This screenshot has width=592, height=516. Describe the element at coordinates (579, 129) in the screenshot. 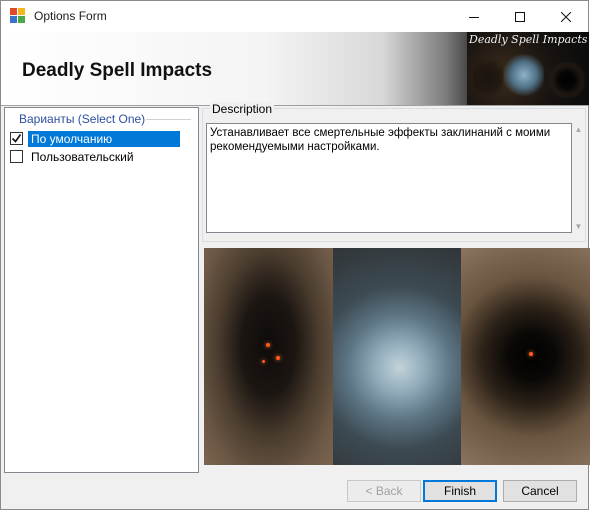

I see `scroll-up-icon: ▲` at that location.